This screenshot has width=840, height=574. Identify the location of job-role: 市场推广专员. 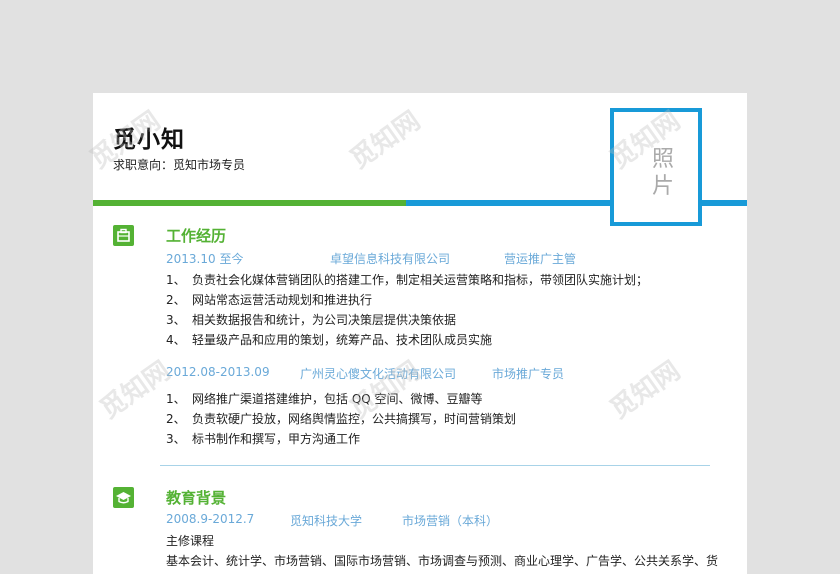
(528, 374).